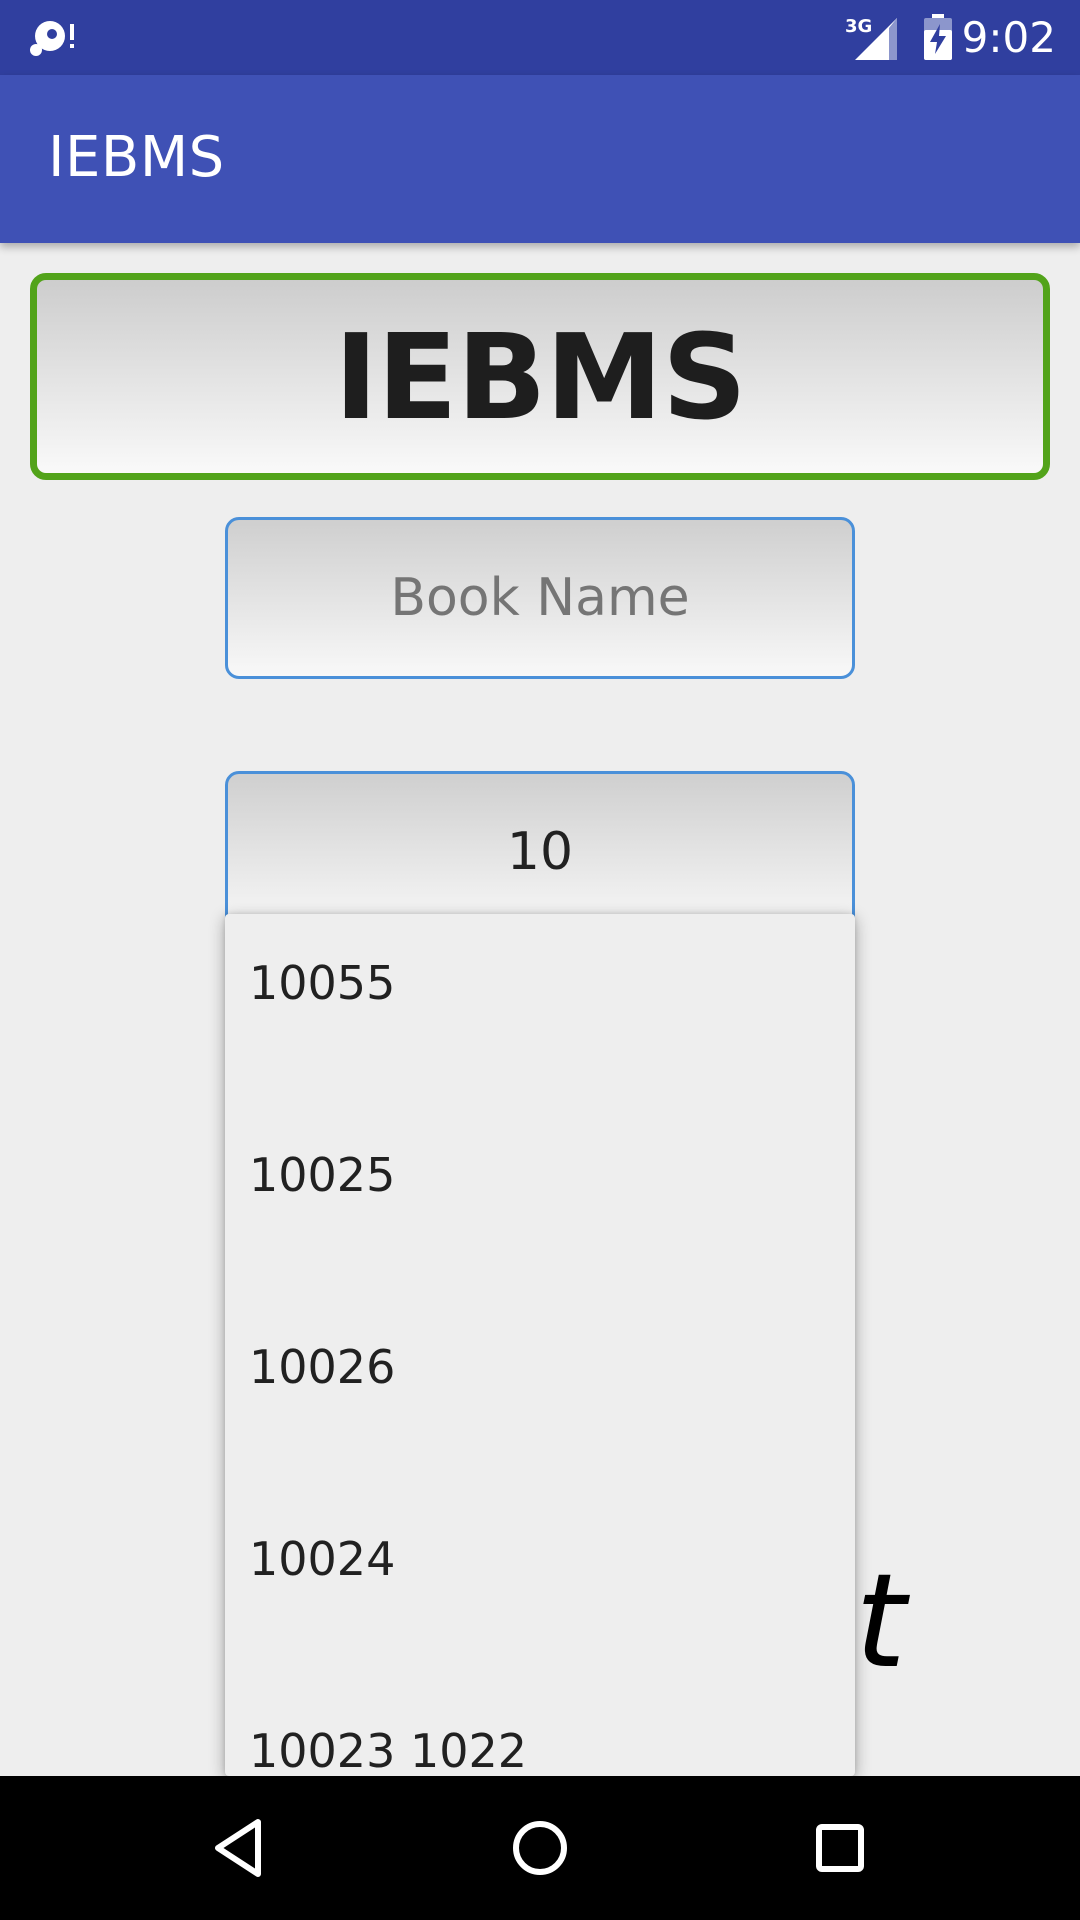  Describe the element at coordinates (840, 1848) in the screenshot. I see `recents-icon` at that location.